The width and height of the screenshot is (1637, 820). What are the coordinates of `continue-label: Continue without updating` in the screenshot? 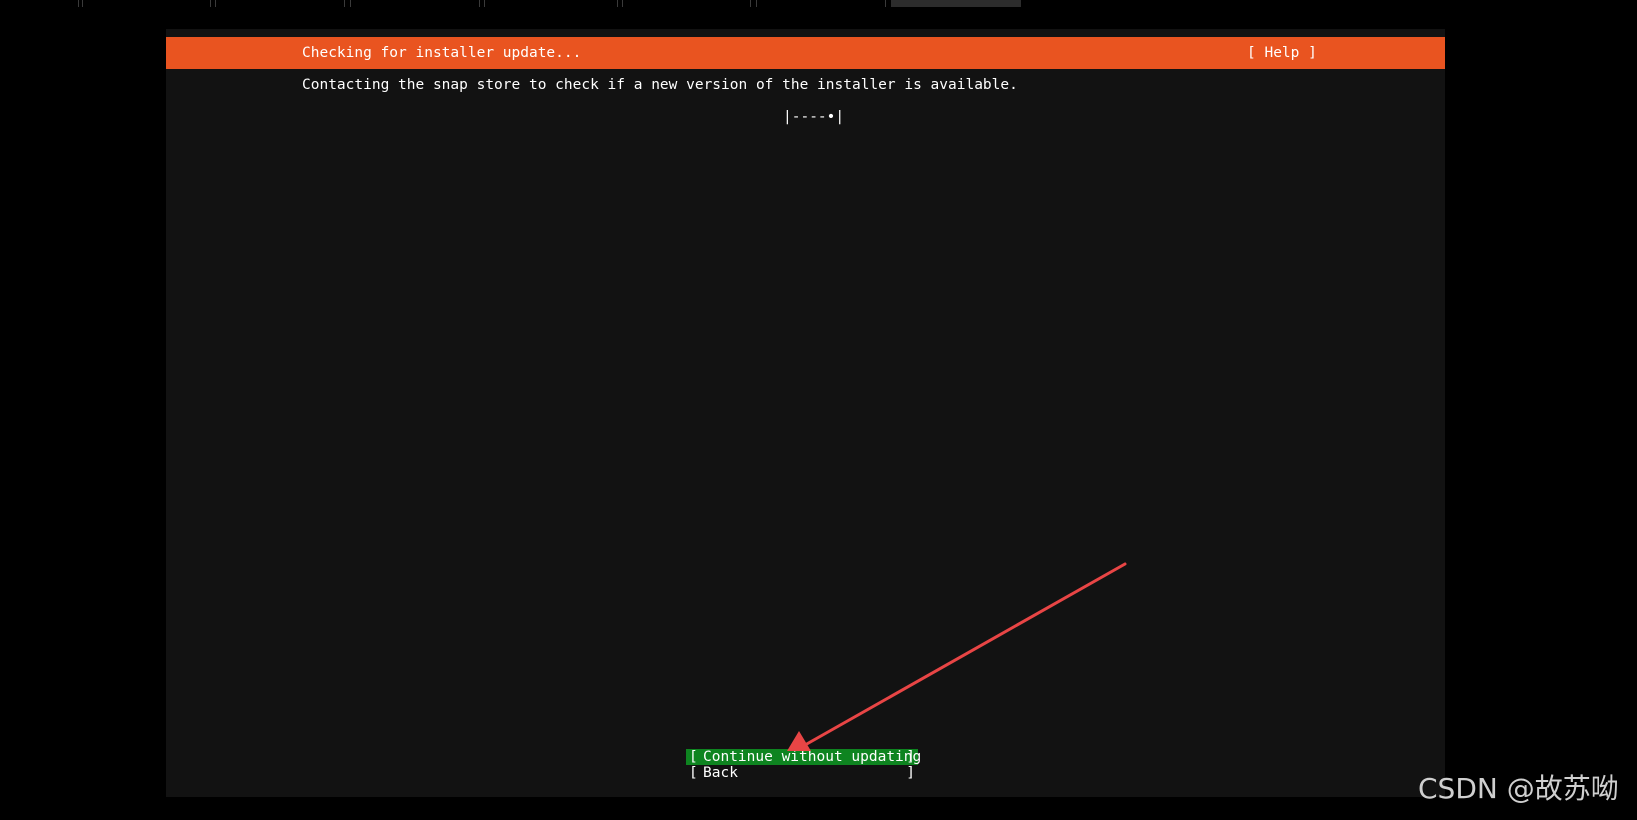 It's located at (812, 757).